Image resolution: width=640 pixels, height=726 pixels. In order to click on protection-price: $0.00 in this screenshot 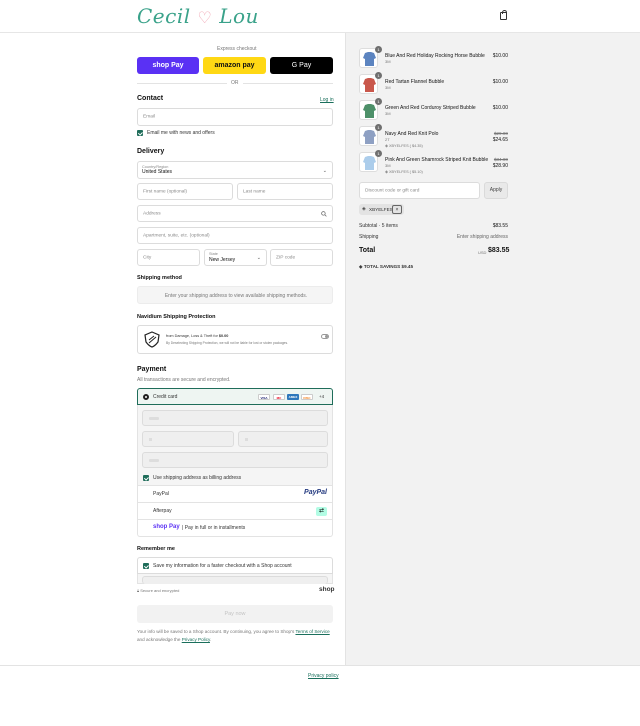, I will do `click(223, 336)`.